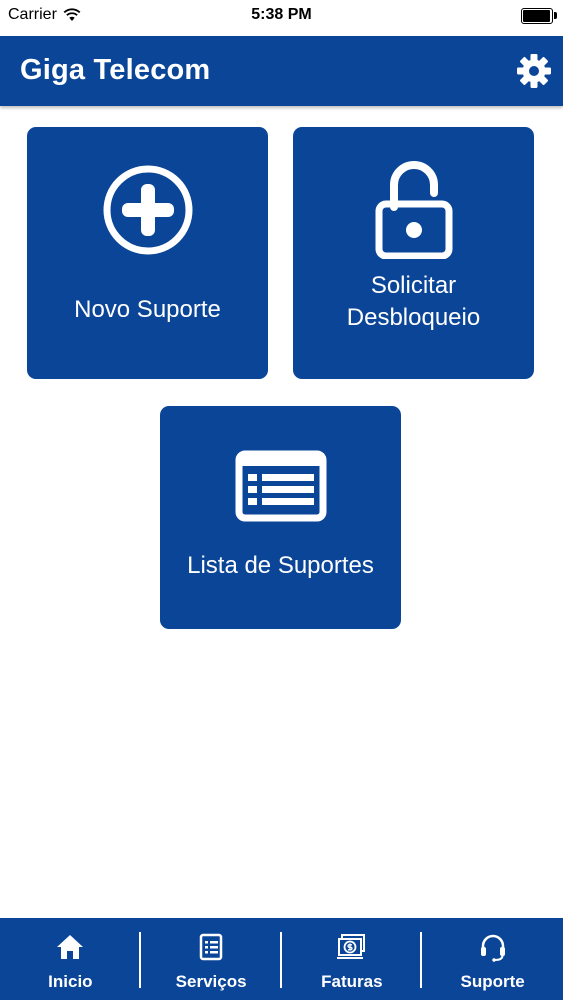 This screenshot has height=1000, width=563. I want to click on tab-label: Inicio, so click(70, 981).